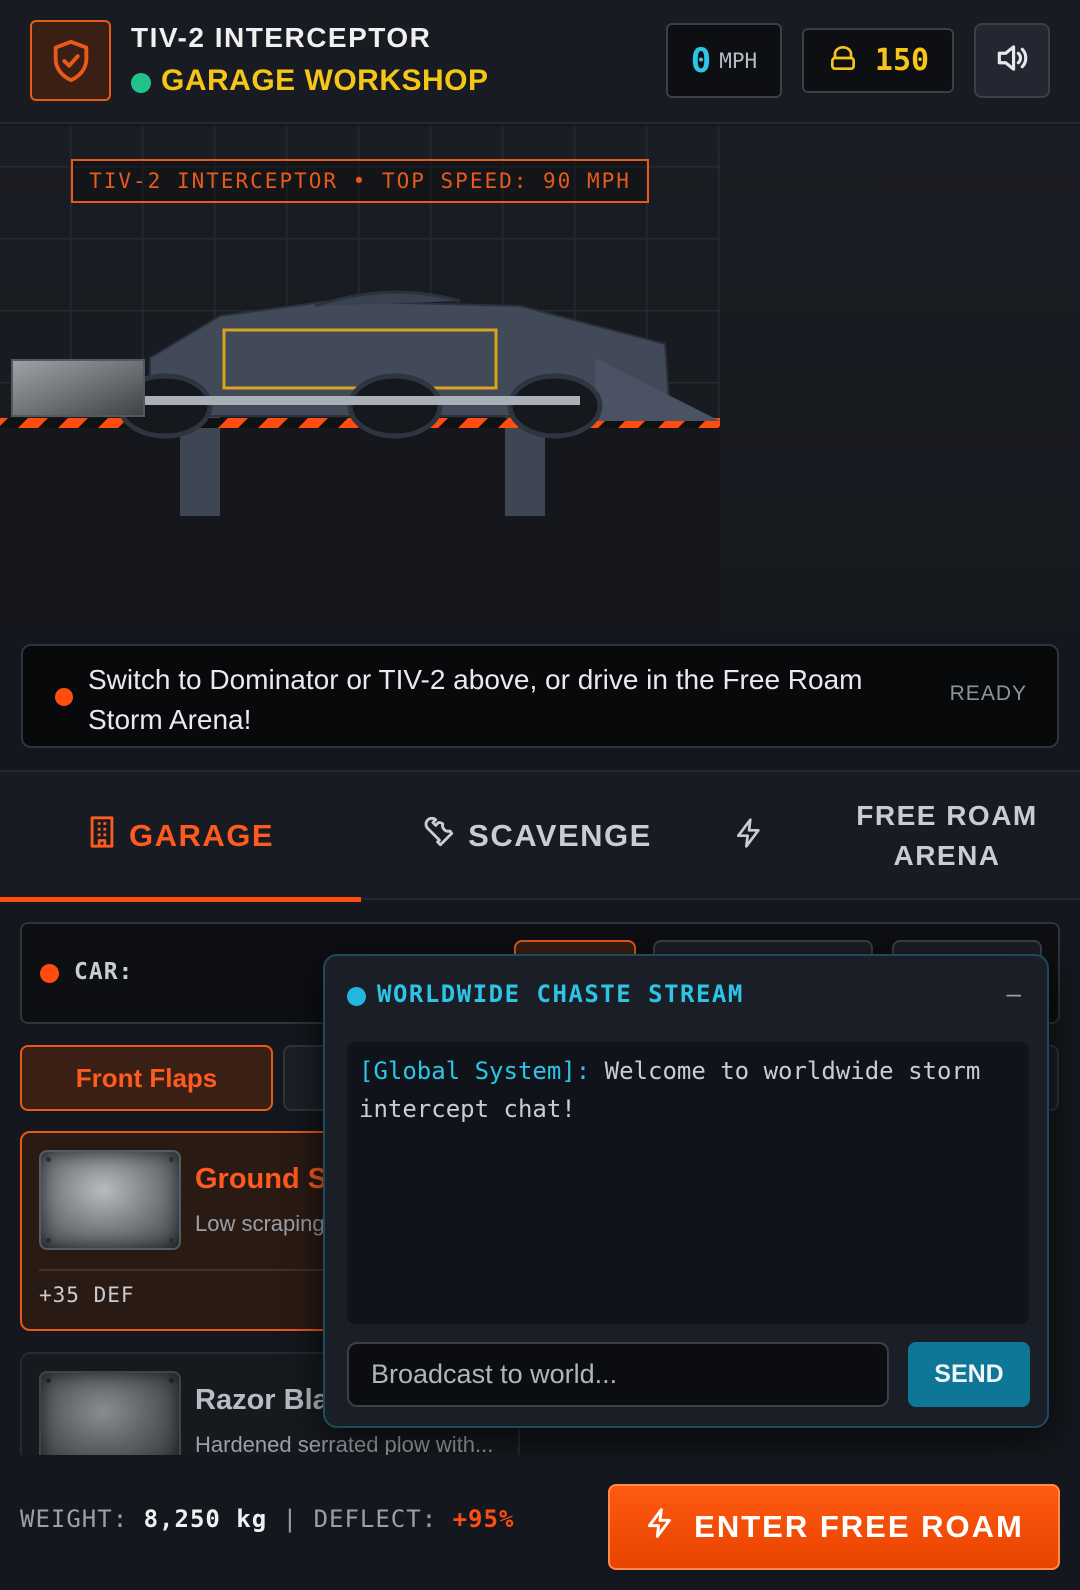 This screenshot has width=1080, height=1590. Describe the element at coordinates (947, 835) in the screenshot. I see `tab-free-roam-label: FREE ROAM ARENA` at that location.